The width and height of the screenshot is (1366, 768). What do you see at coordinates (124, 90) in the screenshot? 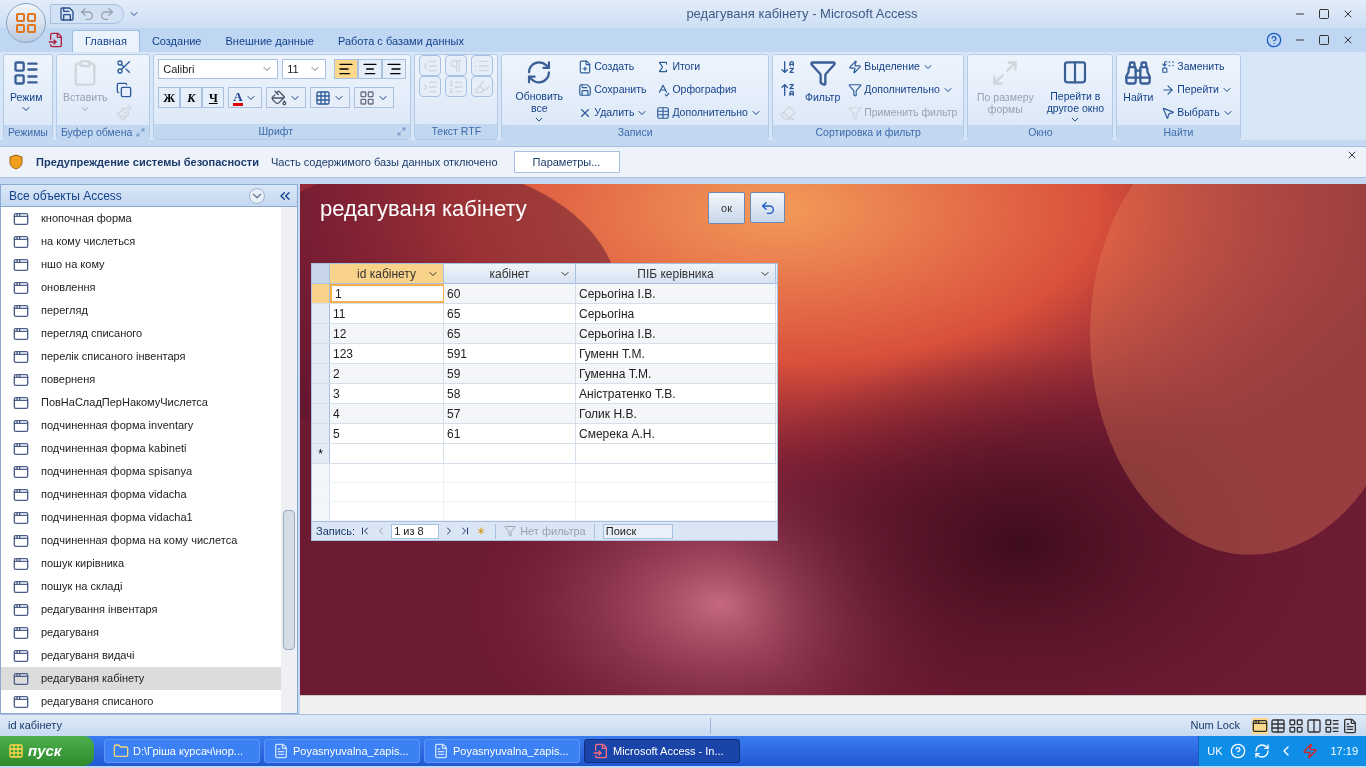
I see `copy-icon` at bounding box center [124, 90].